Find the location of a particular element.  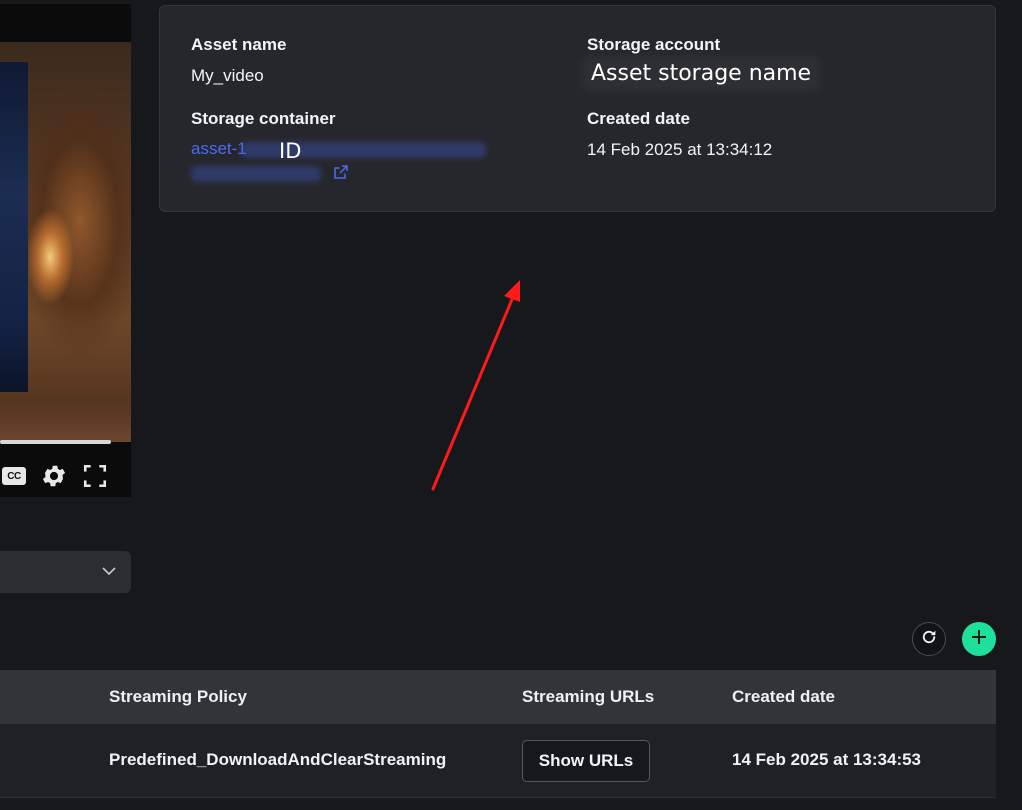

streaming-policy-cell: Predefined_DownloadAndClearStreaming is located at coordinates (278, 759).